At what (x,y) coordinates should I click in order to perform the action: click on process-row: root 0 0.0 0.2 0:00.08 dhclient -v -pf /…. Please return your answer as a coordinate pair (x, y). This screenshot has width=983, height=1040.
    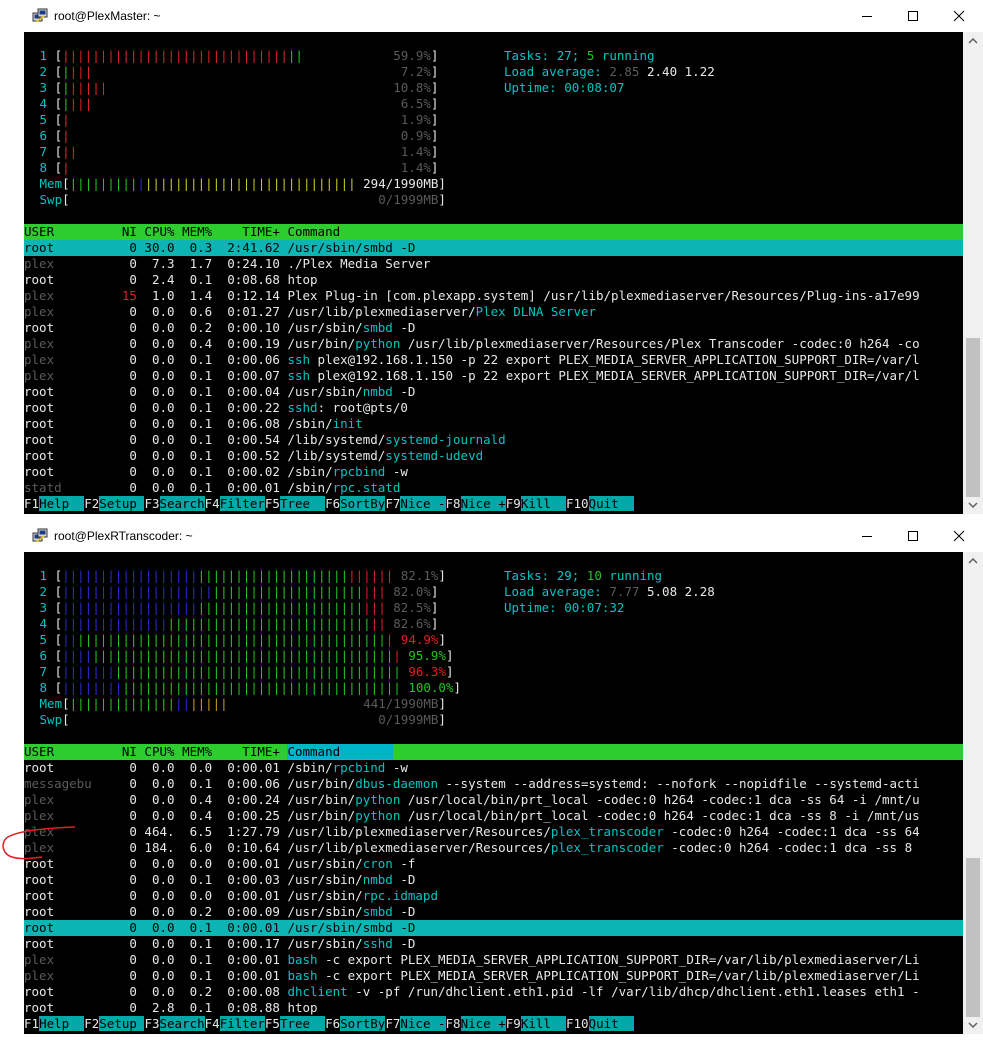
    Looking at the image, I should click on (472, 992).